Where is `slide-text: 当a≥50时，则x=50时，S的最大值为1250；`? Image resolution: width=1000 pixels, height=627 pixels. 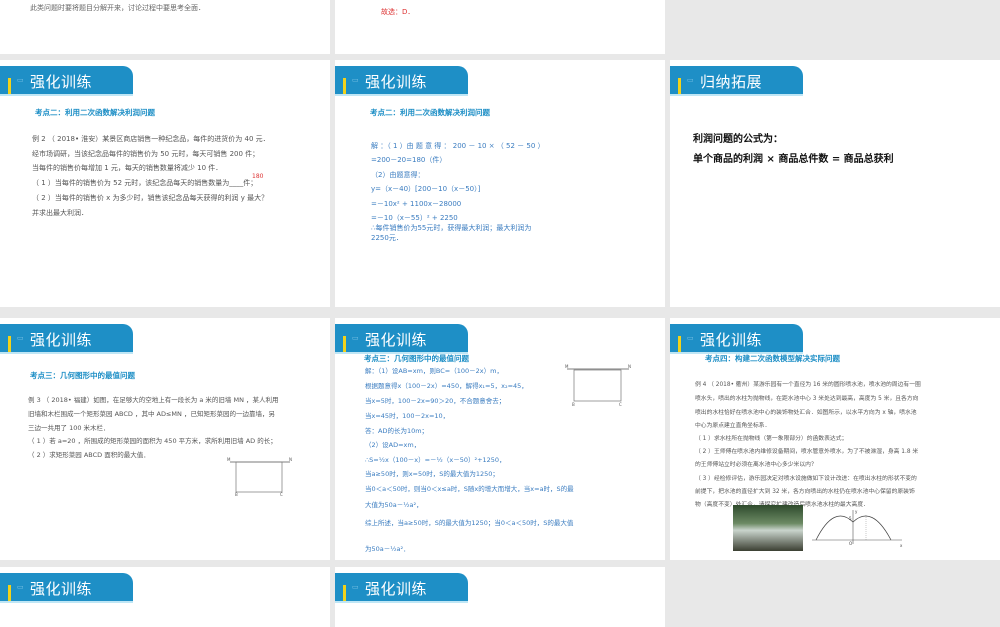 slide-text: 当a≥50时，则x=50时，S的最大值为1250； is located at coordinates (432, 474).